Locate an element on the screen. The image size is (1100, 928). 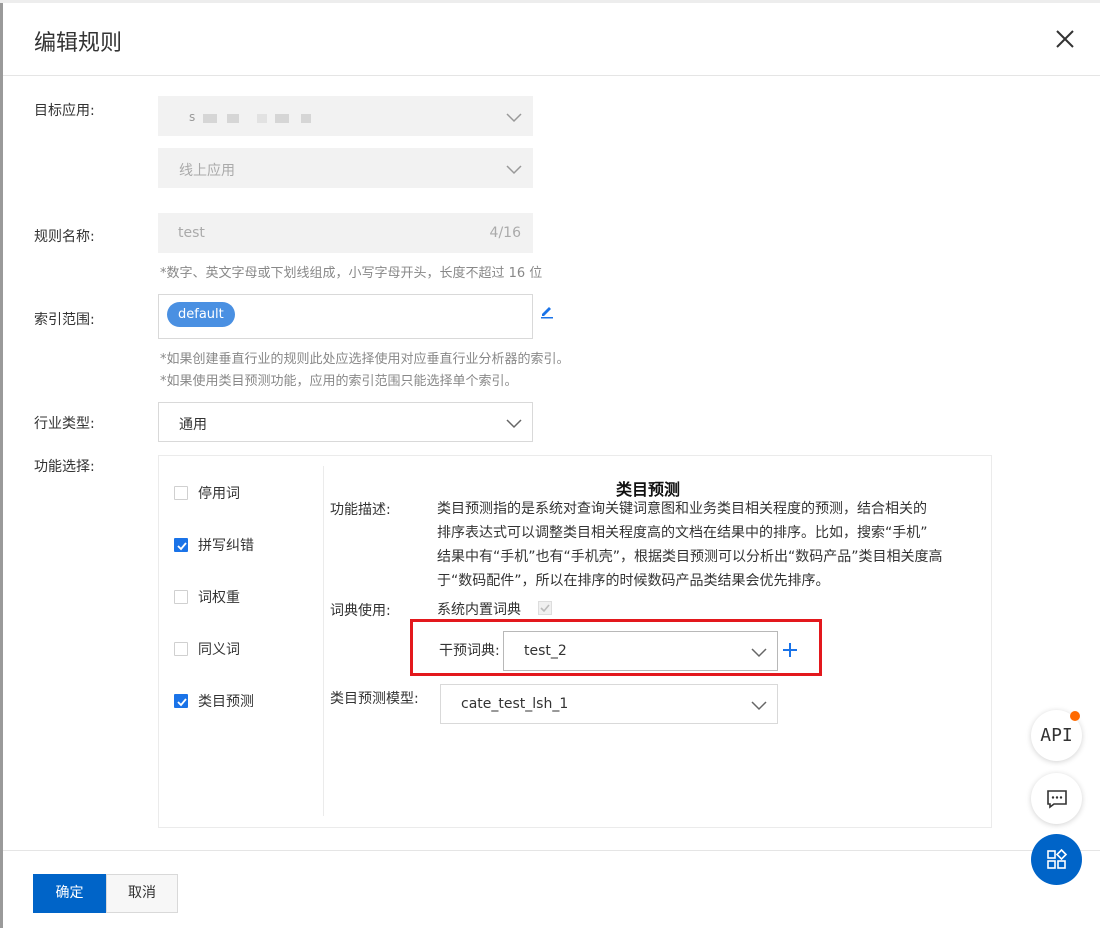
add-dict-icon is located at coordinates (790, 650).